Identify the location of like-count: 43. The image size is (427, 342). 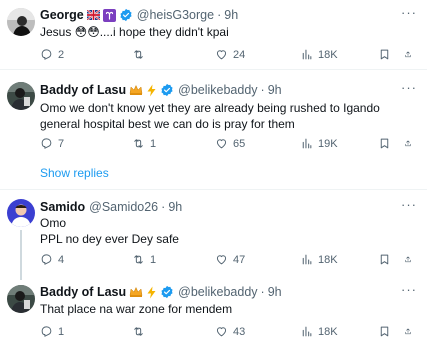
(239, 331).